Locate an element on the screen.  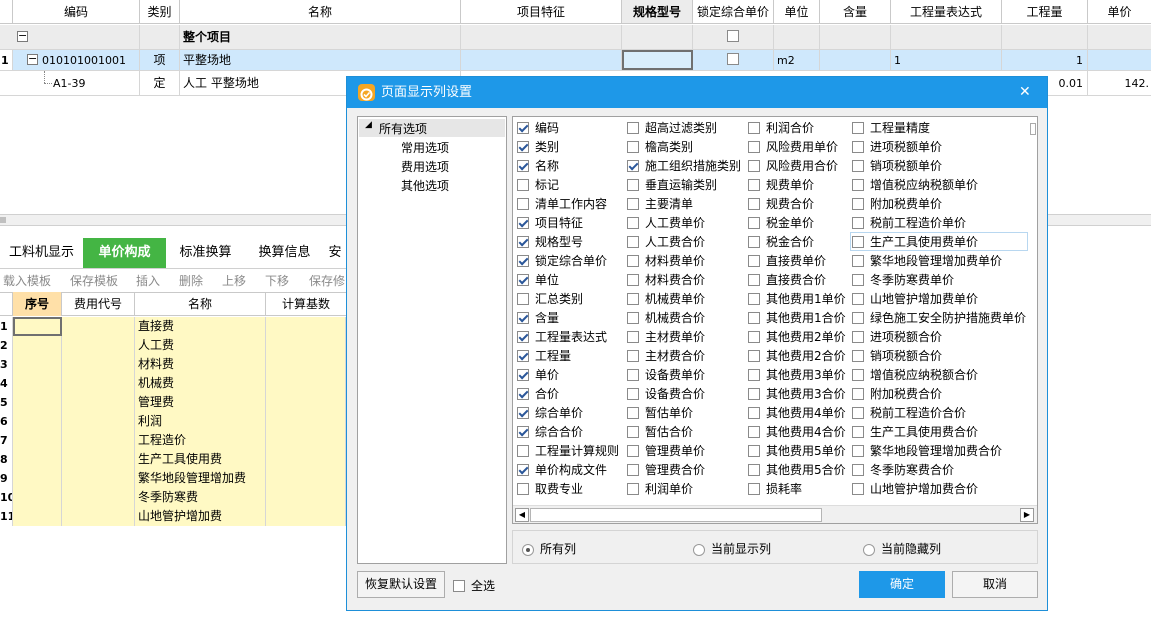
col-header-spec: 规格型号 is located at coordinates (657, 12).